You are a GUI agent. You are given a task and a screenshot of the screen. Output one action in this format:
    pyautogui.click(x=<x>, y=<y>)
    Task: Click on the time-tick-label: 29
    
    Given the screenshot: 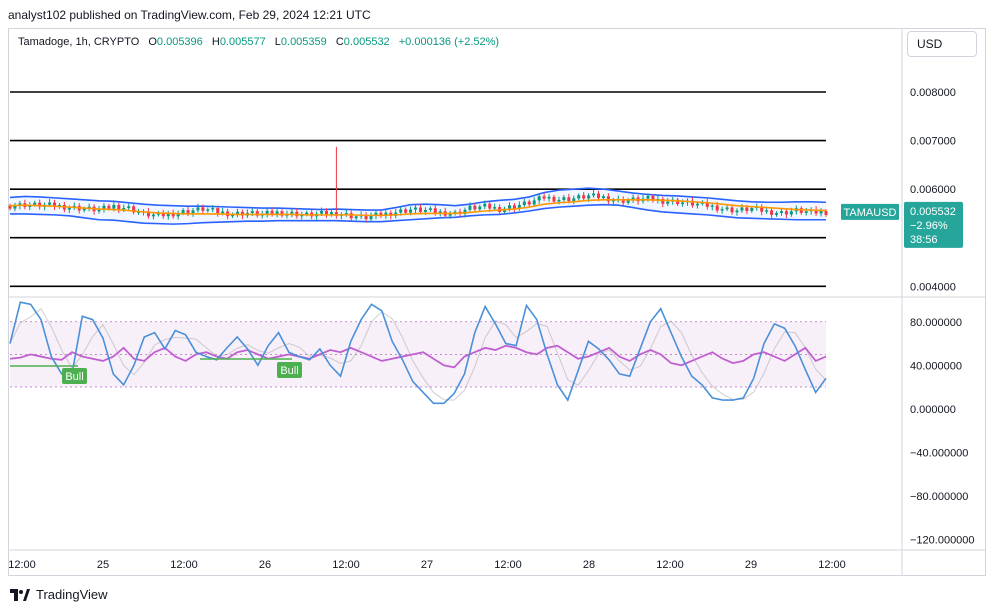 What is the action you would take?
    pyautogui.click(x=751, y=565)
    